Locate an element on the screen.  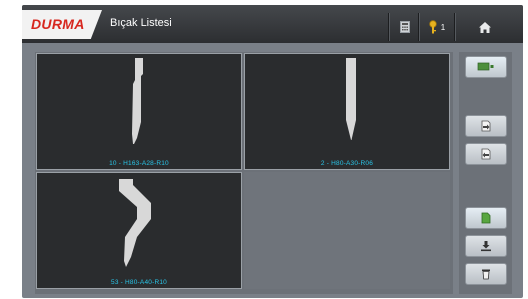
durma-logo: DURMA is located at coordinates (58, 24).